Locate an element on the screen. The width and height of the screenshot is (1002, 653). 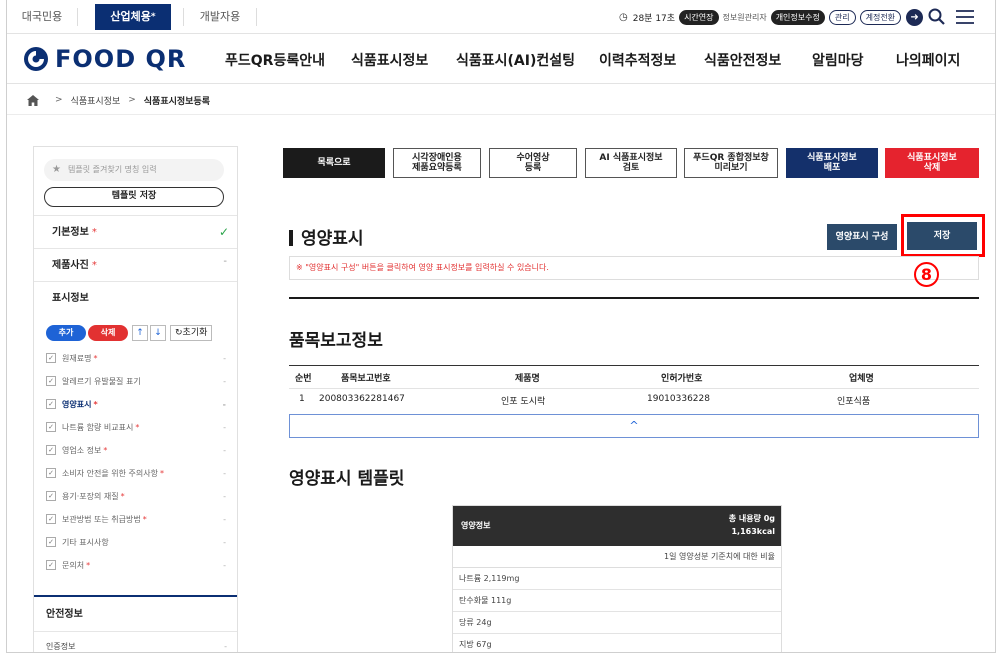
item-label: 기타 표시사항 is located at coordinates (85, 542).